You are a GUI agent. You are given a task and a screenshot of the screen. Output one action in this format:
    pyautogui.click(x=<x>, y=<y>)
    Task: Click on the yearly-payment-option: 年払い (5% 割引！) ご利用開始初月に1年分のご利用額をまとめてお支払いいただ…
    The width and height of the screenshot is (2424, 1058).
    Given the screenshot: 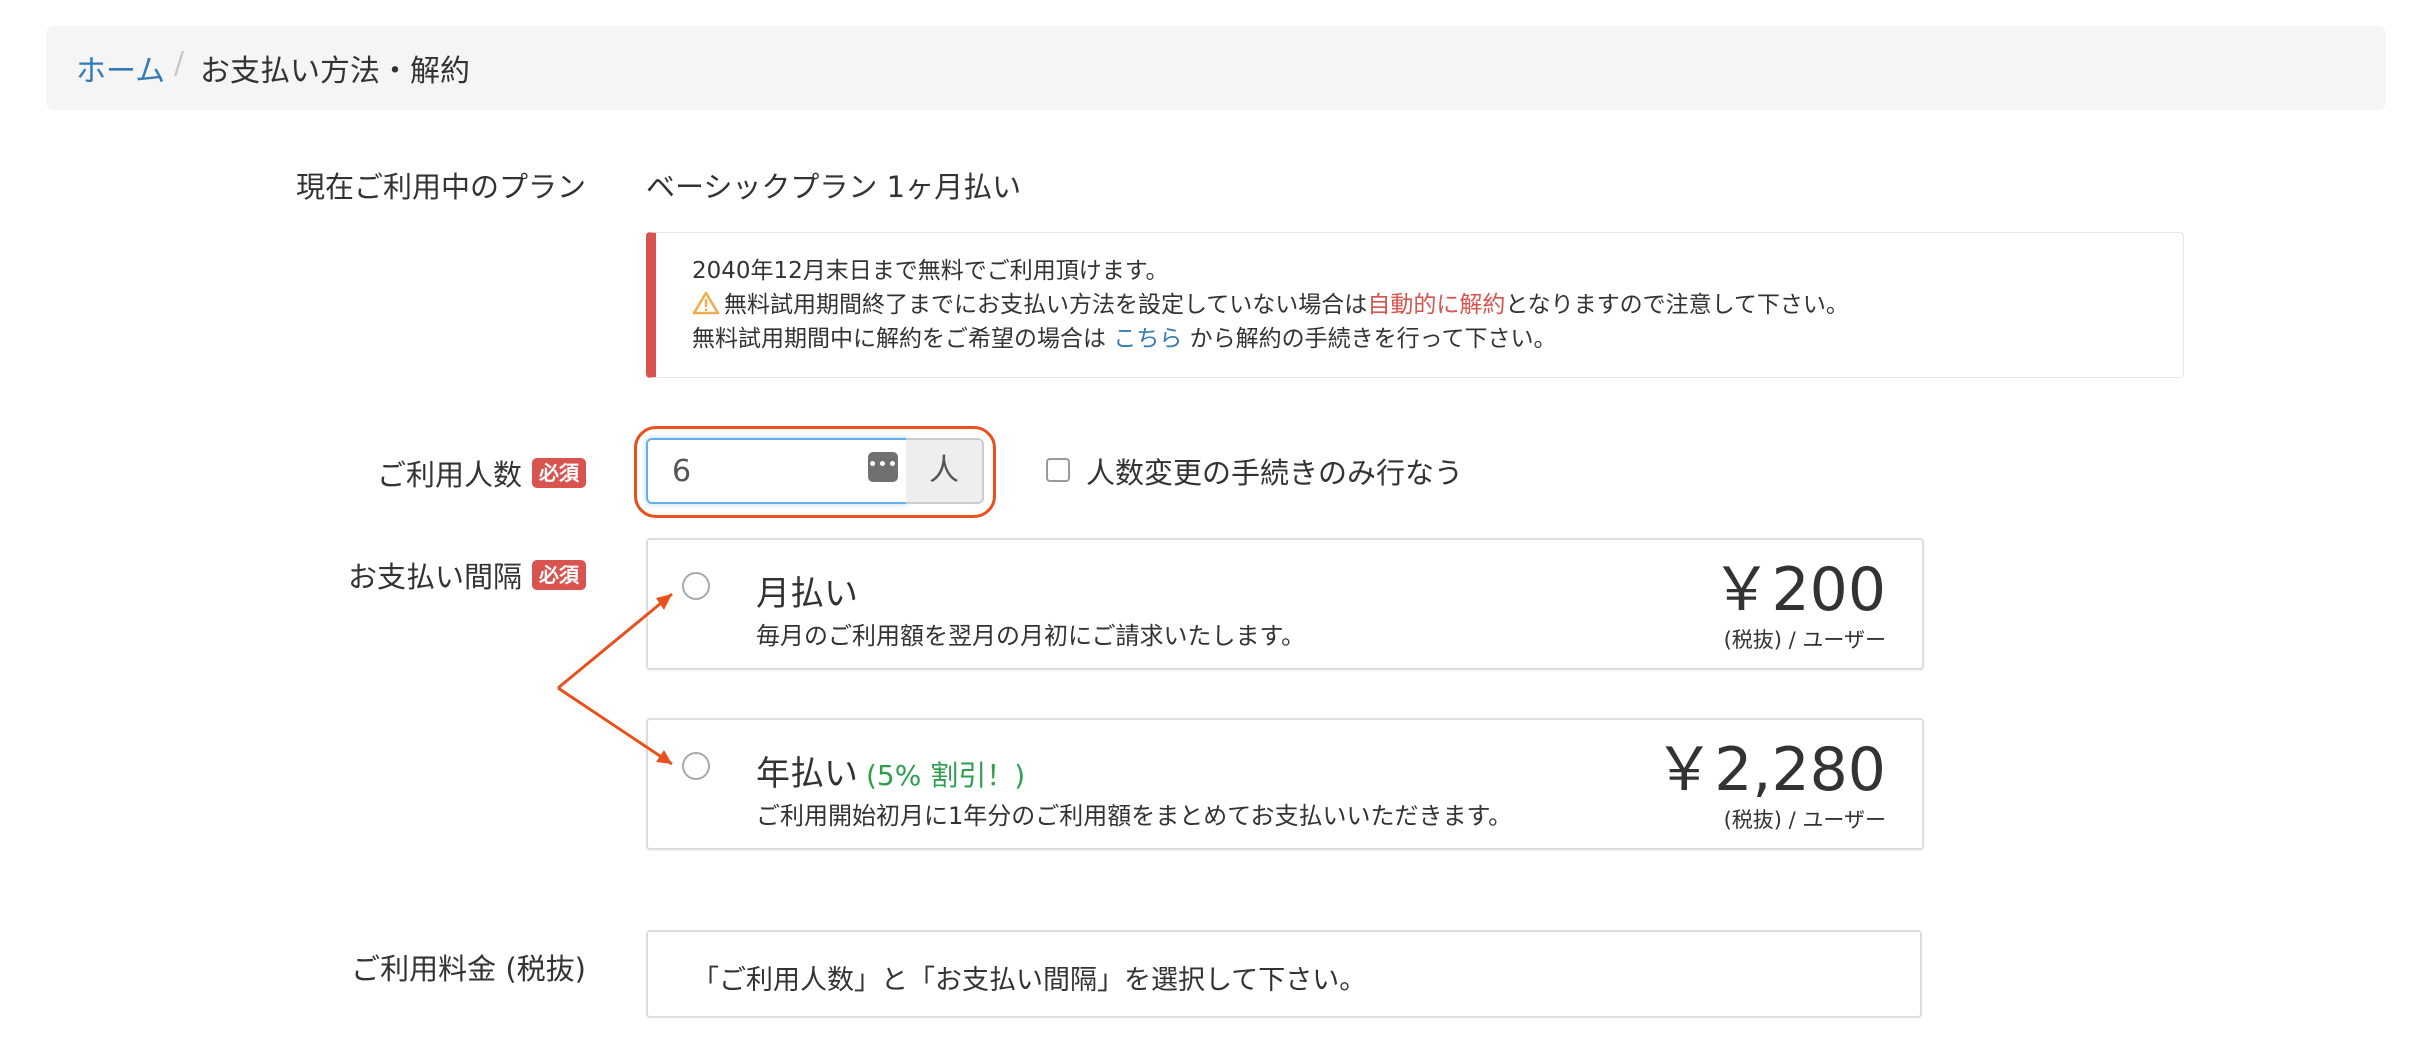 What is the action you would take?
    pyautogui.click(x=1285, y=784)
    